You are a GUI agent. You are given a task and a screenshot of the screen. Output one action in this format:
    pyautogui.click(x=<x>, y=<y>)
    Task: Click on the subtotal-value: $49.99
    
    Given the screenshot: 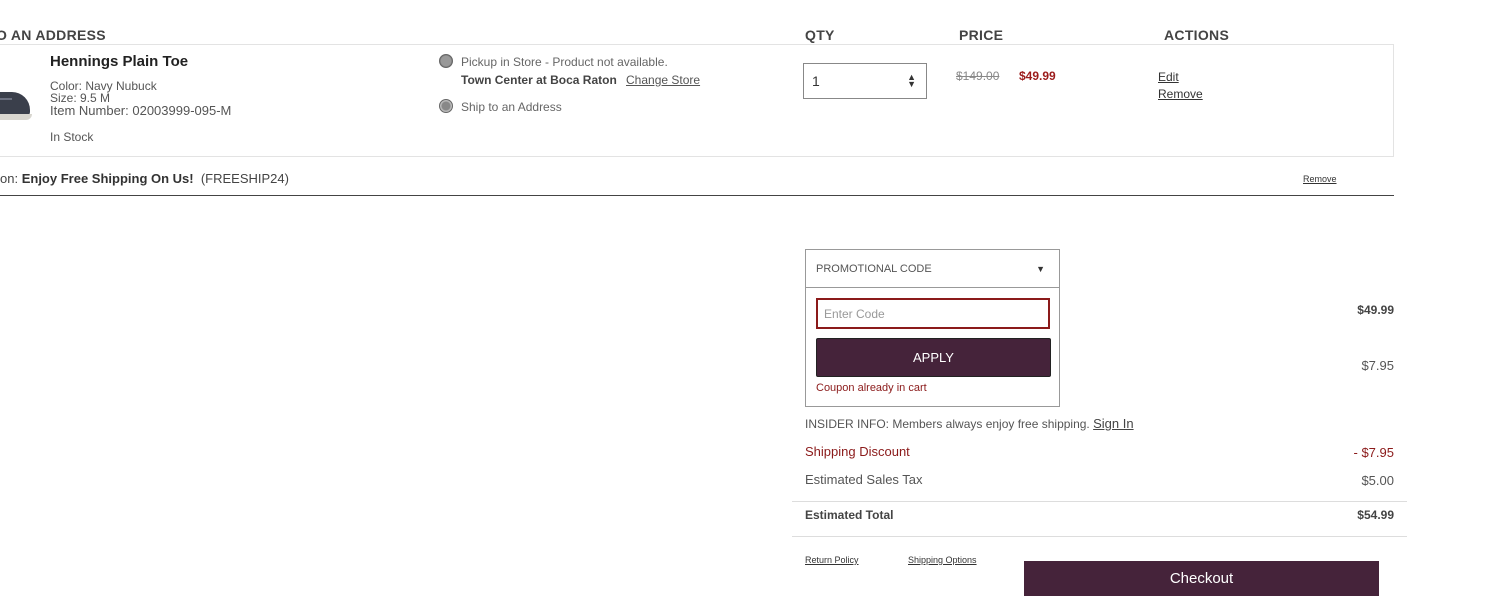 What is the action you would take?
    pyautogui.click(x=1375, y=310)
    